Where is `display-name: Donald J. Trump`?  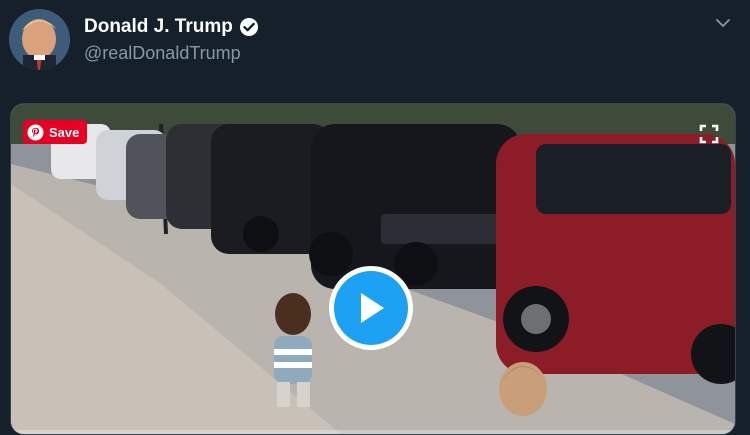
display-name: Donald J. Trump is located at coordinates (158, 27).